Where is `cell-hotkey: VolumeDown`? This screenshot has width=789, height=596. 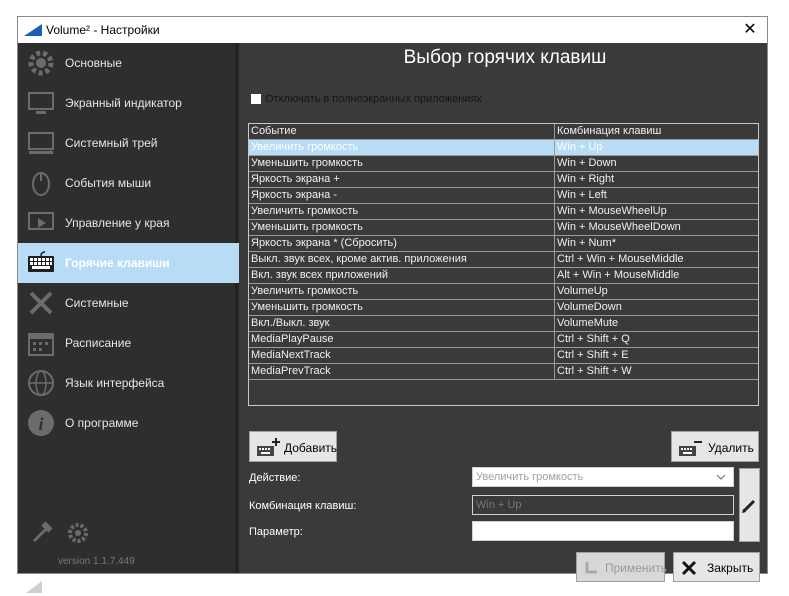
cell-hotkey: VolumeDown is located at coordinates (589, 307).